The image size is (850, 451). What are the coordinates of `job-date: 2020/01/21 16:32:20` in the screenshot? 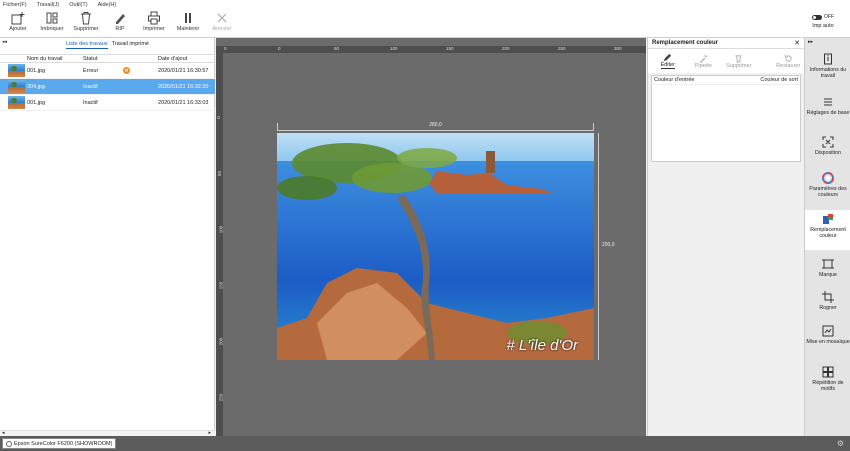 It's located at (183, 86).